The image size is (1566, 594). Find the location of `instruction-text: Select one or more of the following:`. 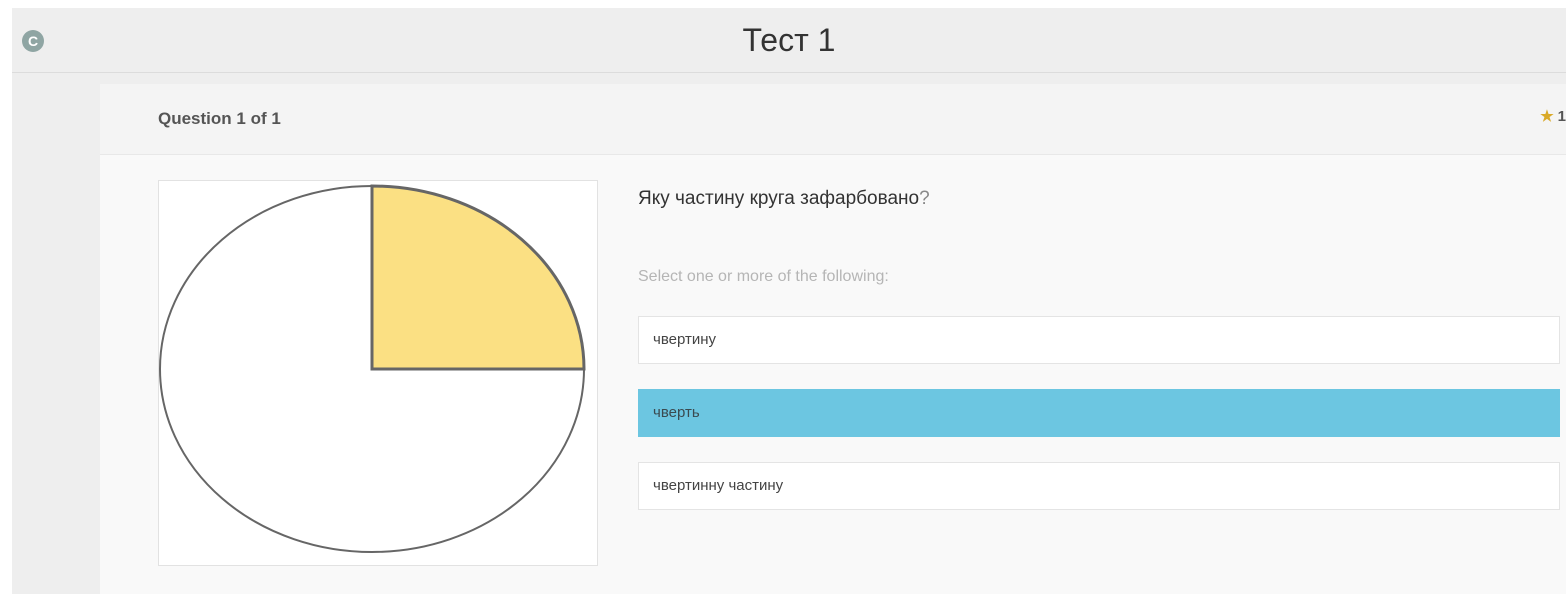

instruction-text: Select one or more of the following: is located at coordinates (763, 276).